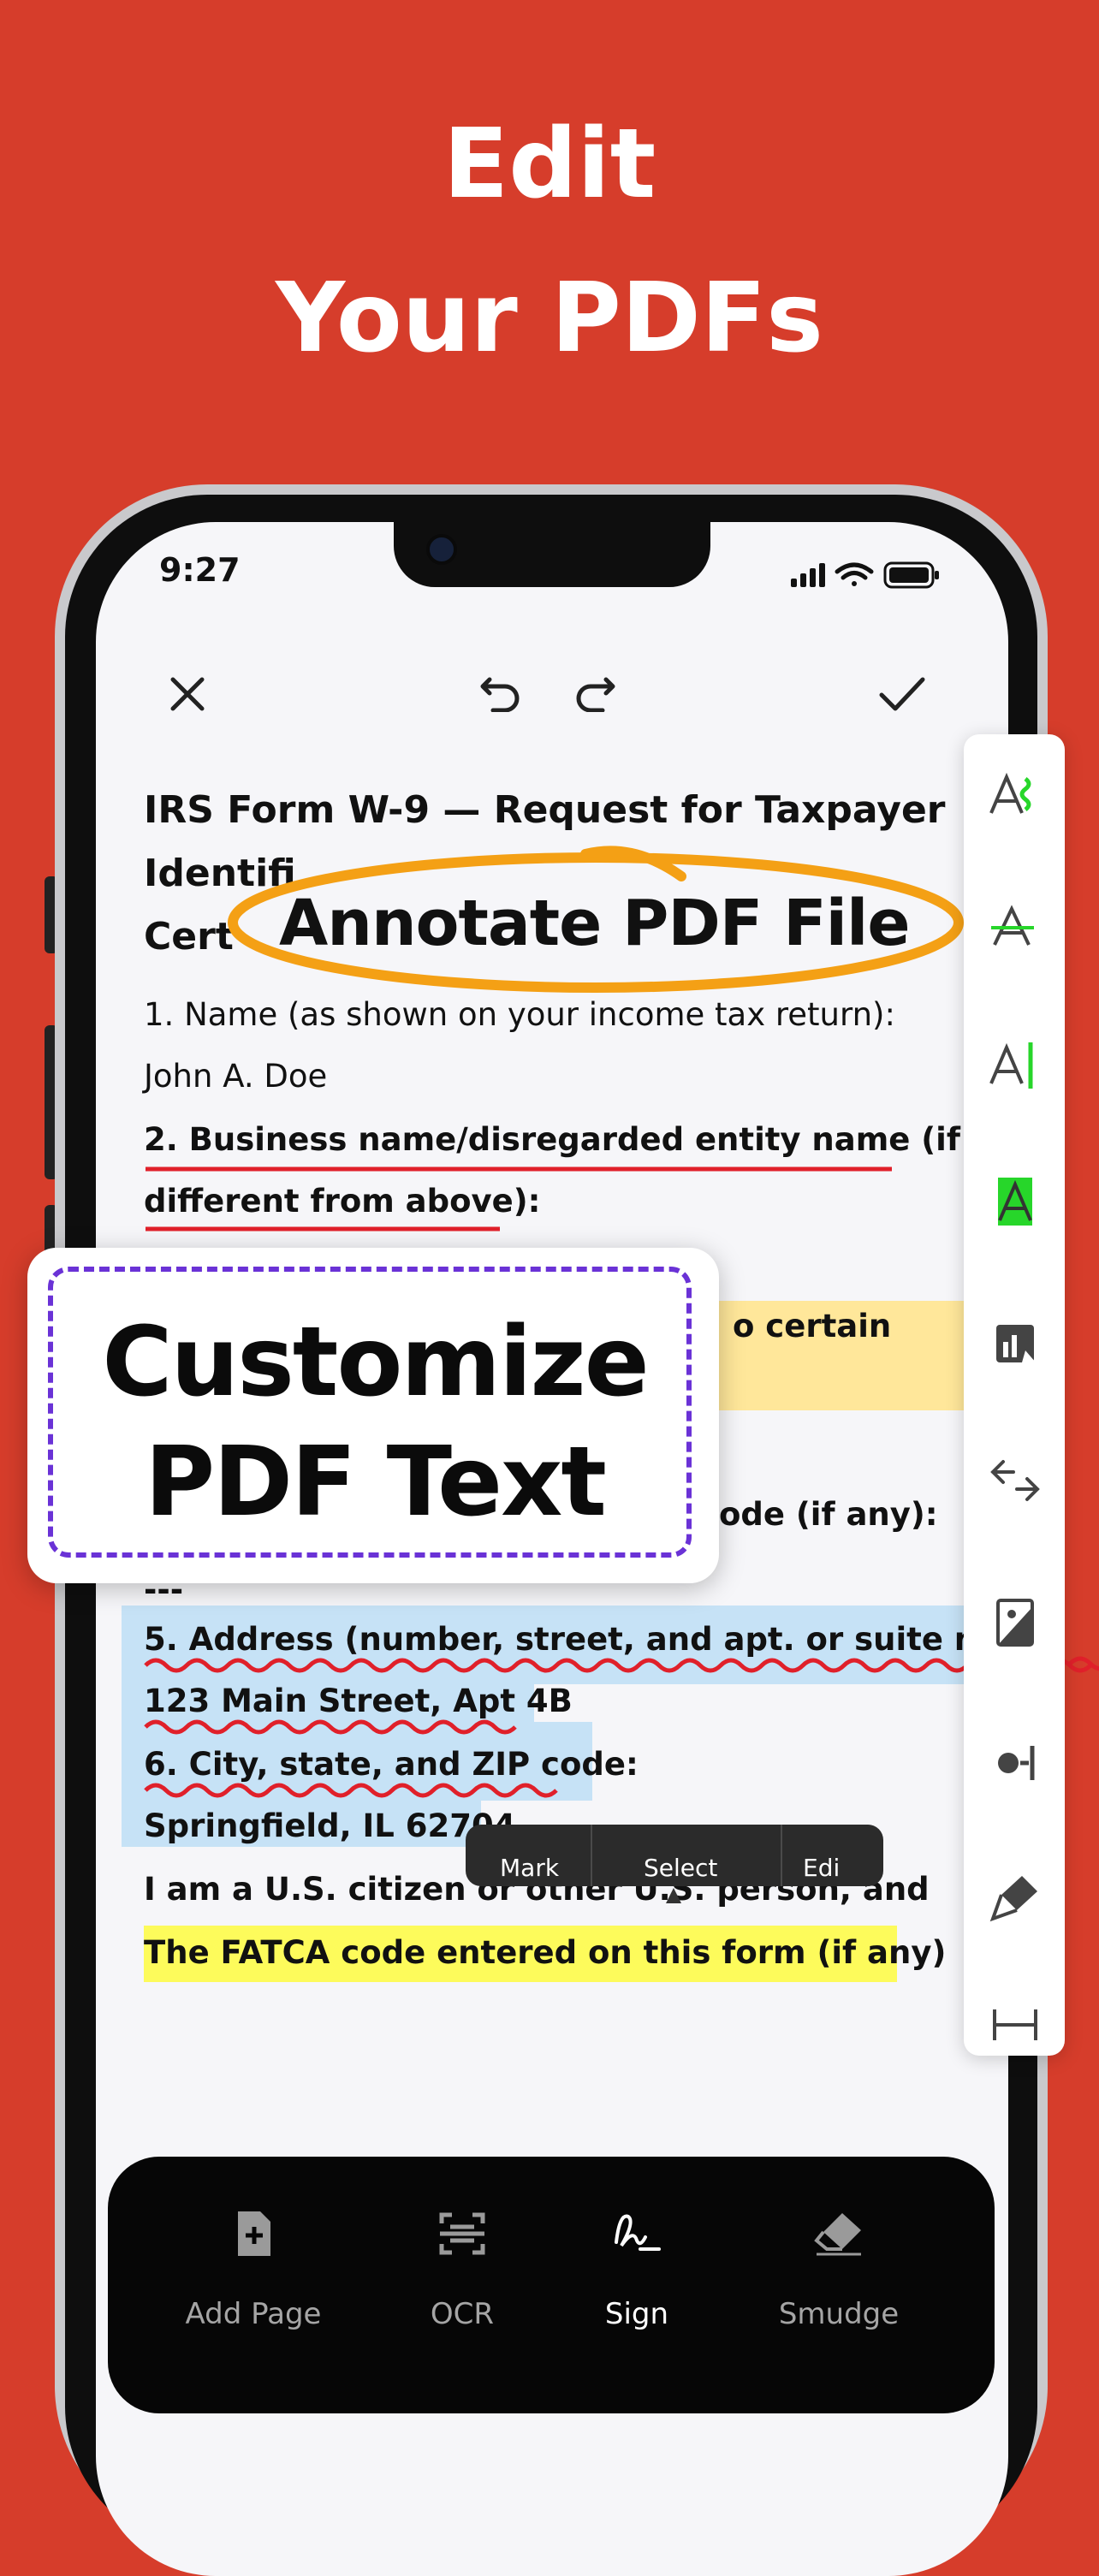 The image size is (1099, 2576). I want to click on add-page-button: Add Page, so click(253, 2269).